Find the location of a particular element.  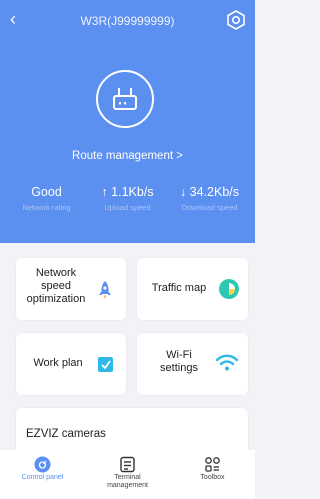

tab-terminal-management: Terminal management is located at coordinates (127, 474).